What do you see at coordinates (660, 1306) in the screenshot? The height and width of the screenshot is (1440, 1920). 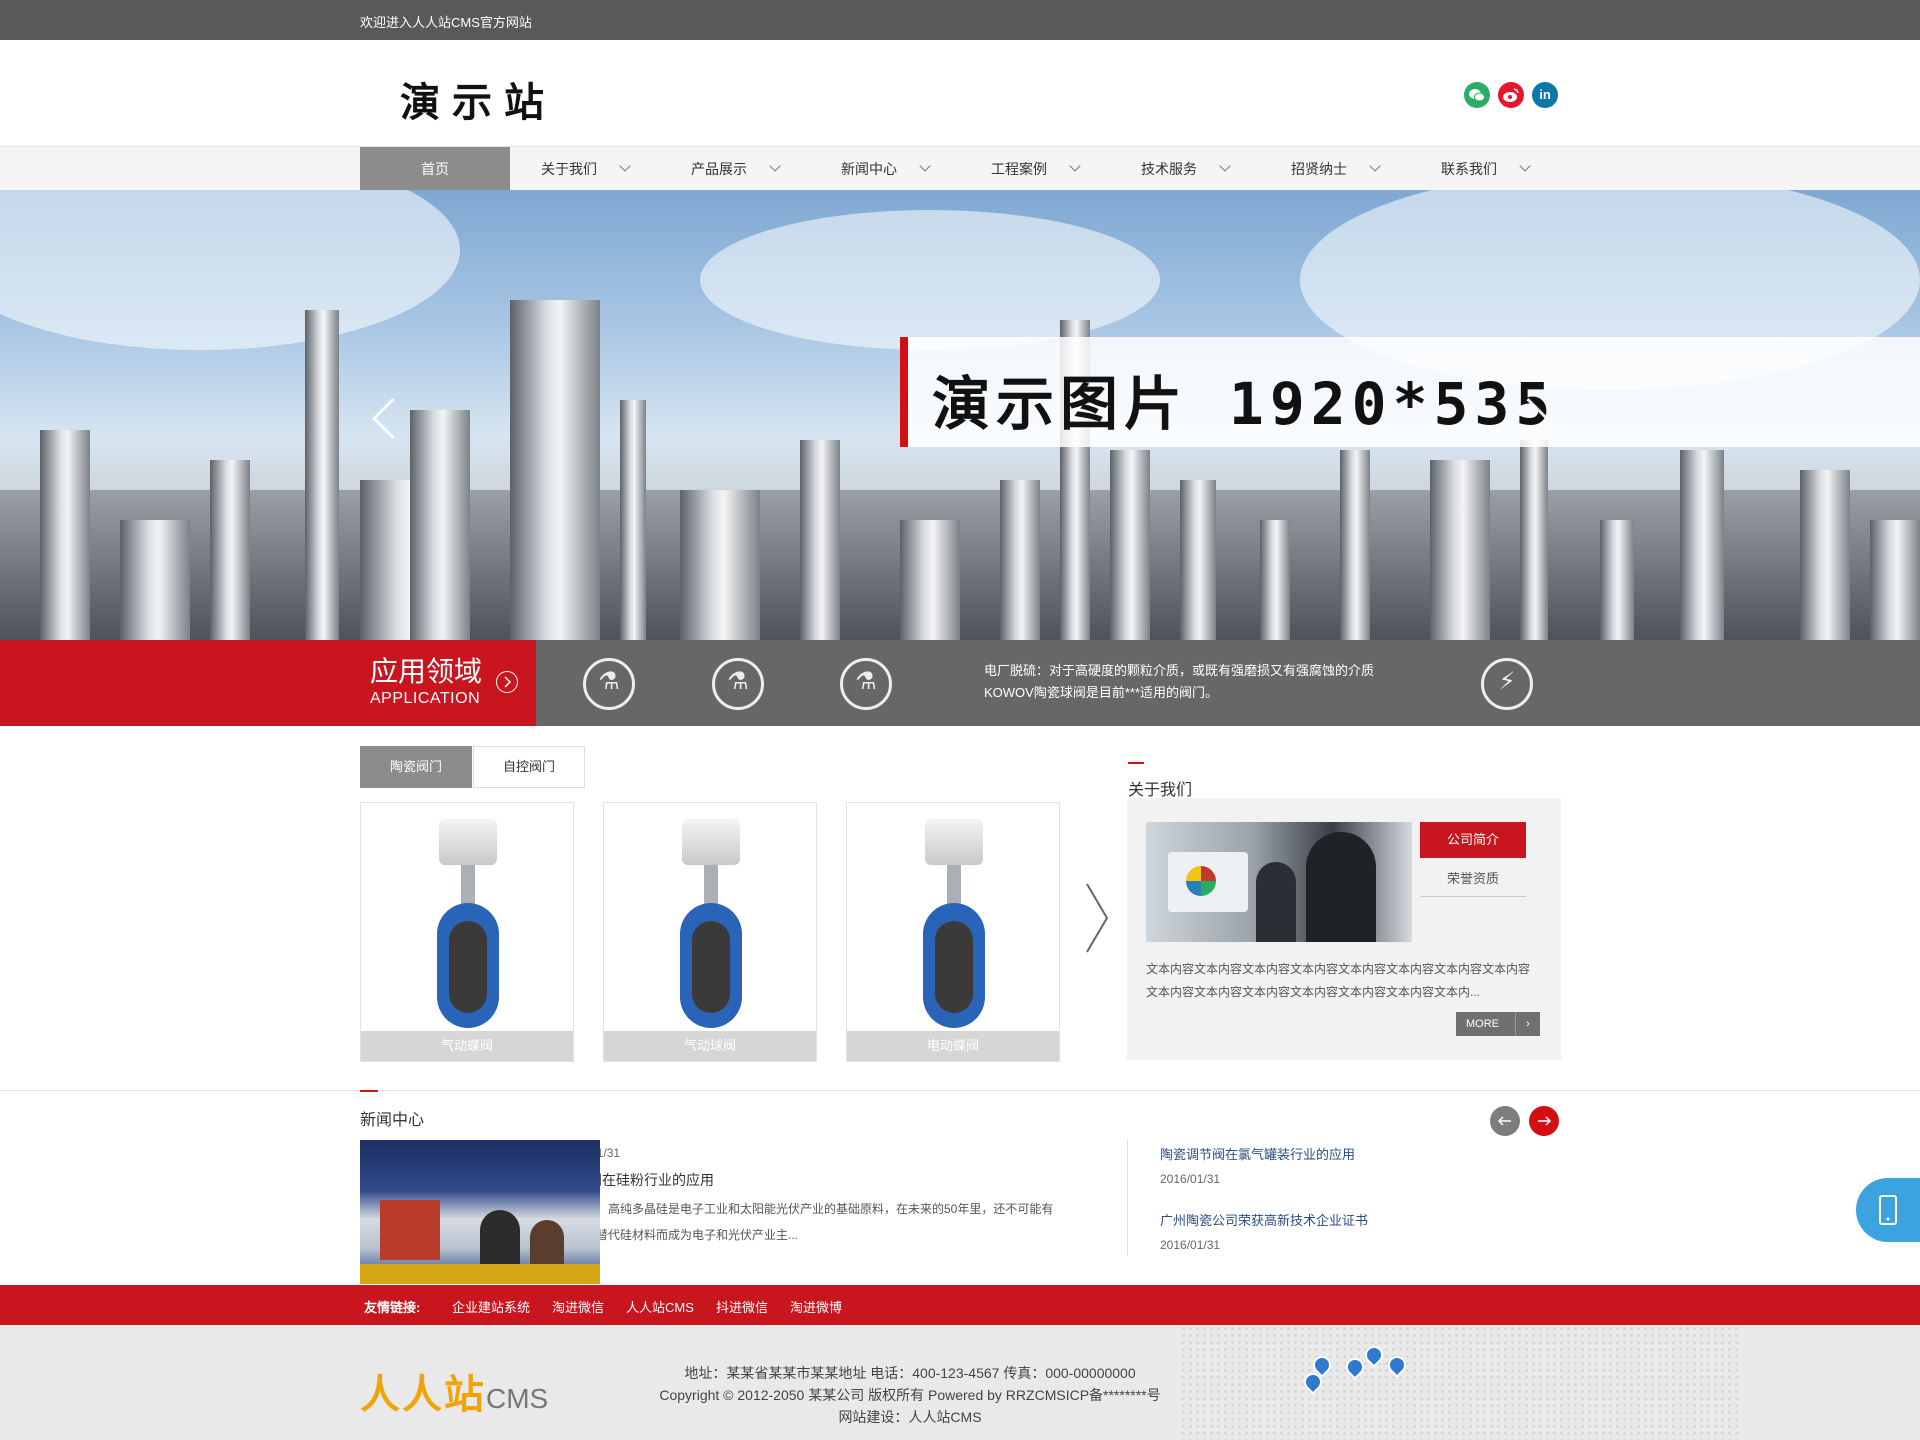 I see `friend-link: 人人站CMS` at bounding box center [660, 1306].